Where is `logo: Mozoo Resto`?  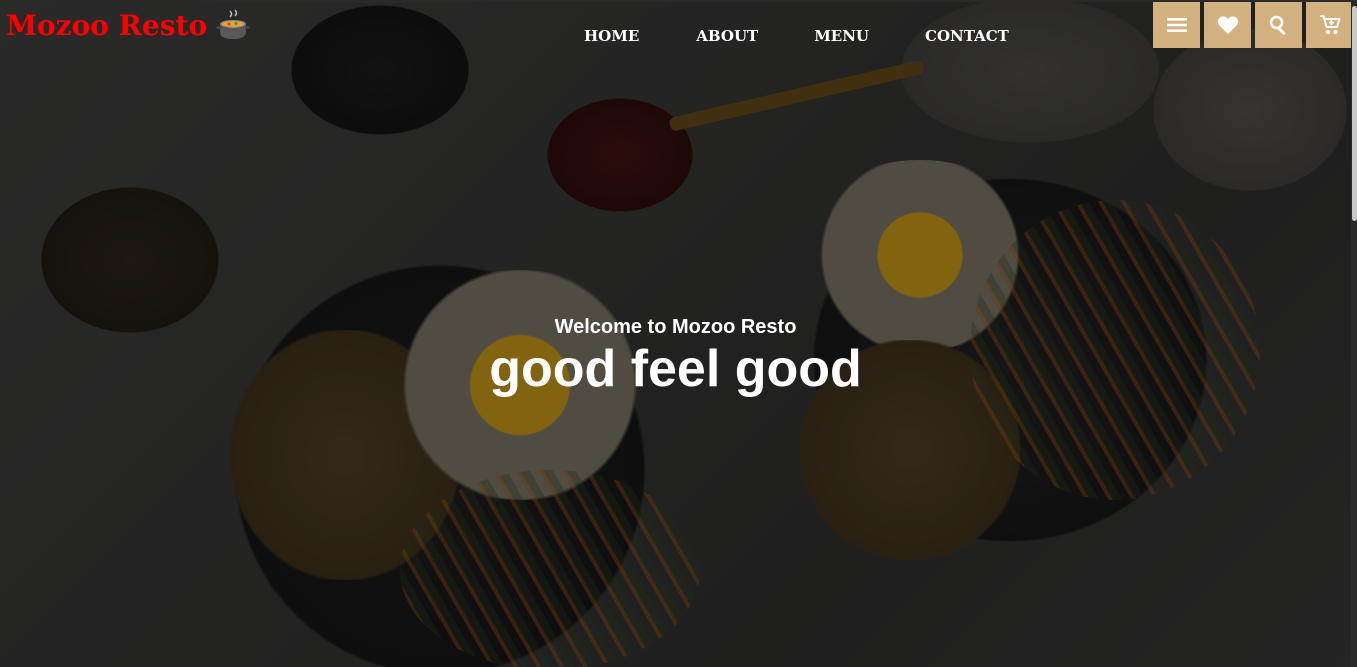
logo: Mozoo Resto is located at coordinates (128, 26).